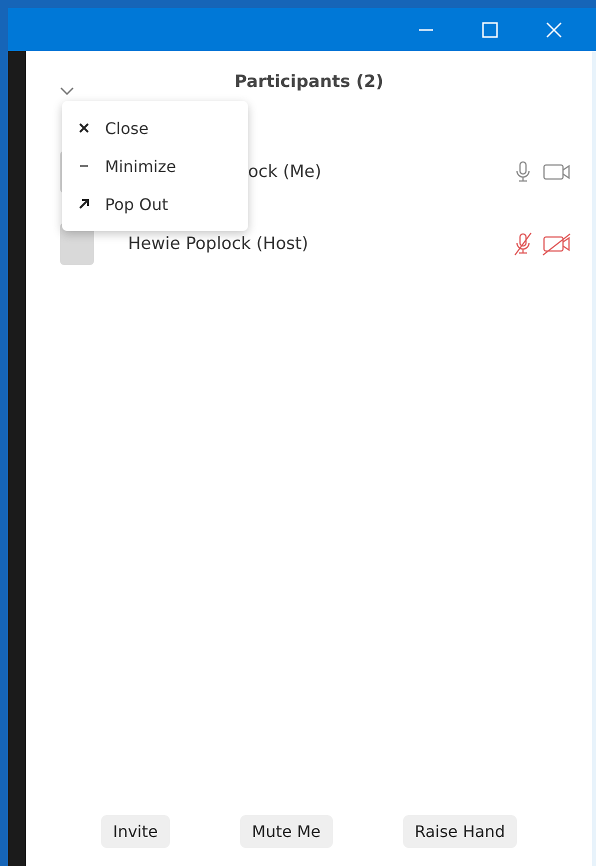  What do you see at coordinates (135, 831) in the screenshot?
I see `action-button: Invite` at bounding box center [135, 831].